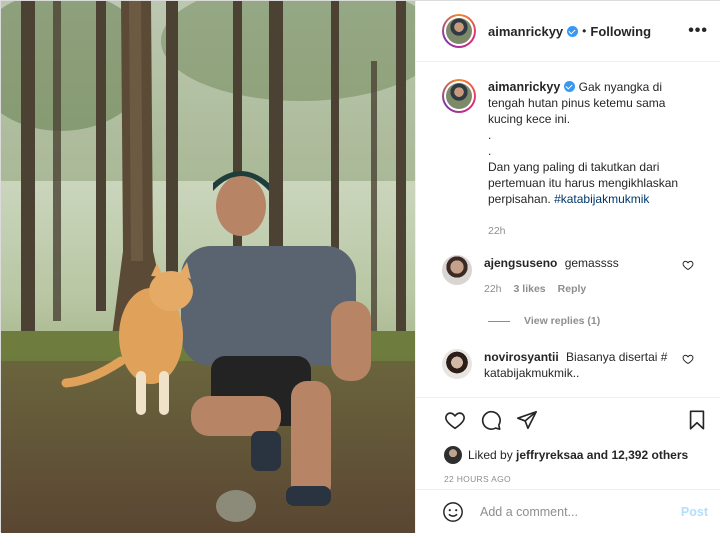 Image resolution: width=720 pixels, height=533 pixels. Describe the element at coordinates (620, 87) in the screenshot. I see `caption-line: Gak nyangka di` at that location.